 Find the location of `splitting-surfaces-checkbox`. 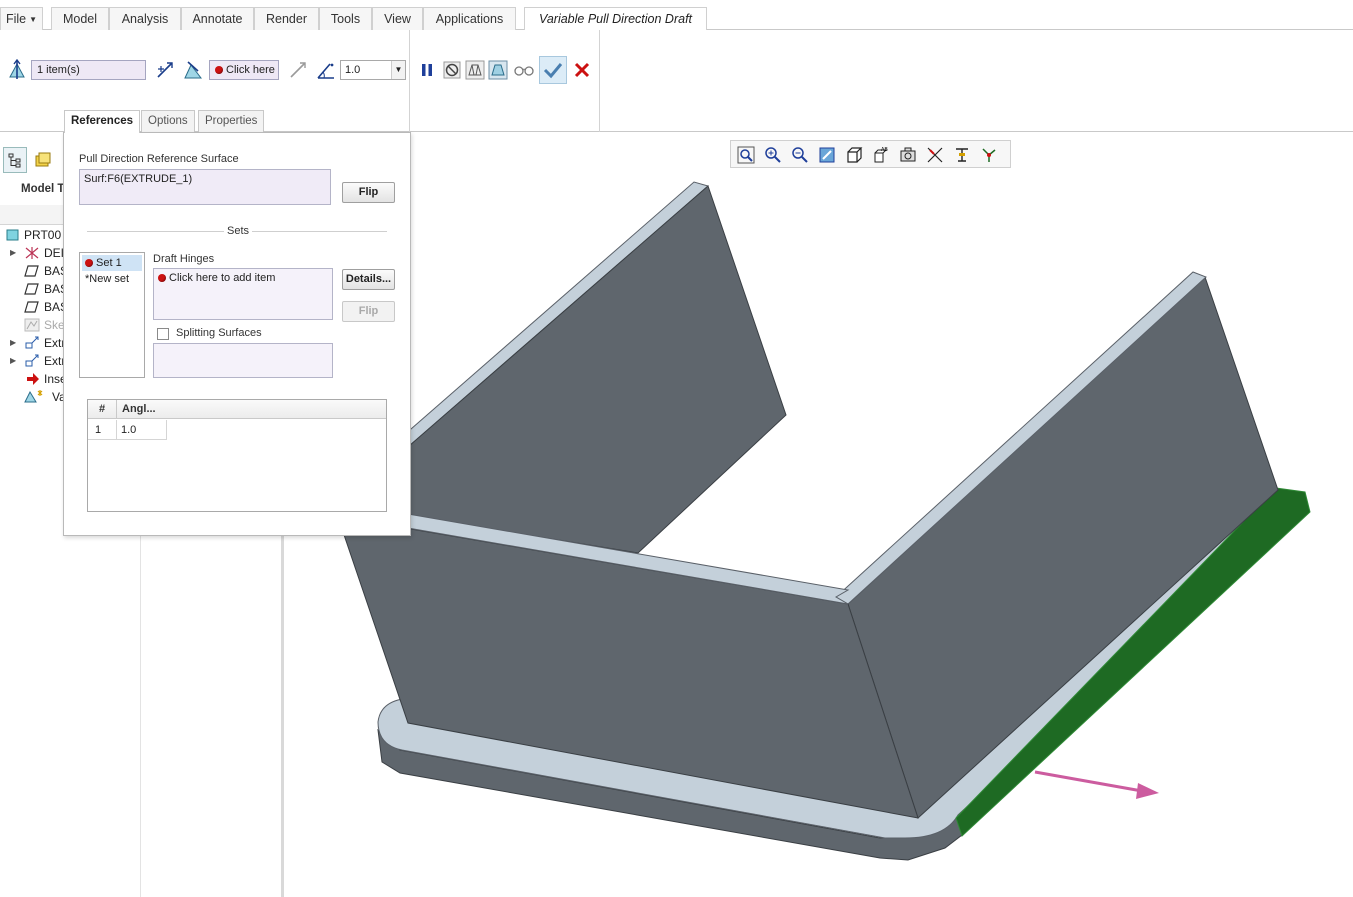

splitting-surfaces-checkbox is located at coordinates (163, 334).